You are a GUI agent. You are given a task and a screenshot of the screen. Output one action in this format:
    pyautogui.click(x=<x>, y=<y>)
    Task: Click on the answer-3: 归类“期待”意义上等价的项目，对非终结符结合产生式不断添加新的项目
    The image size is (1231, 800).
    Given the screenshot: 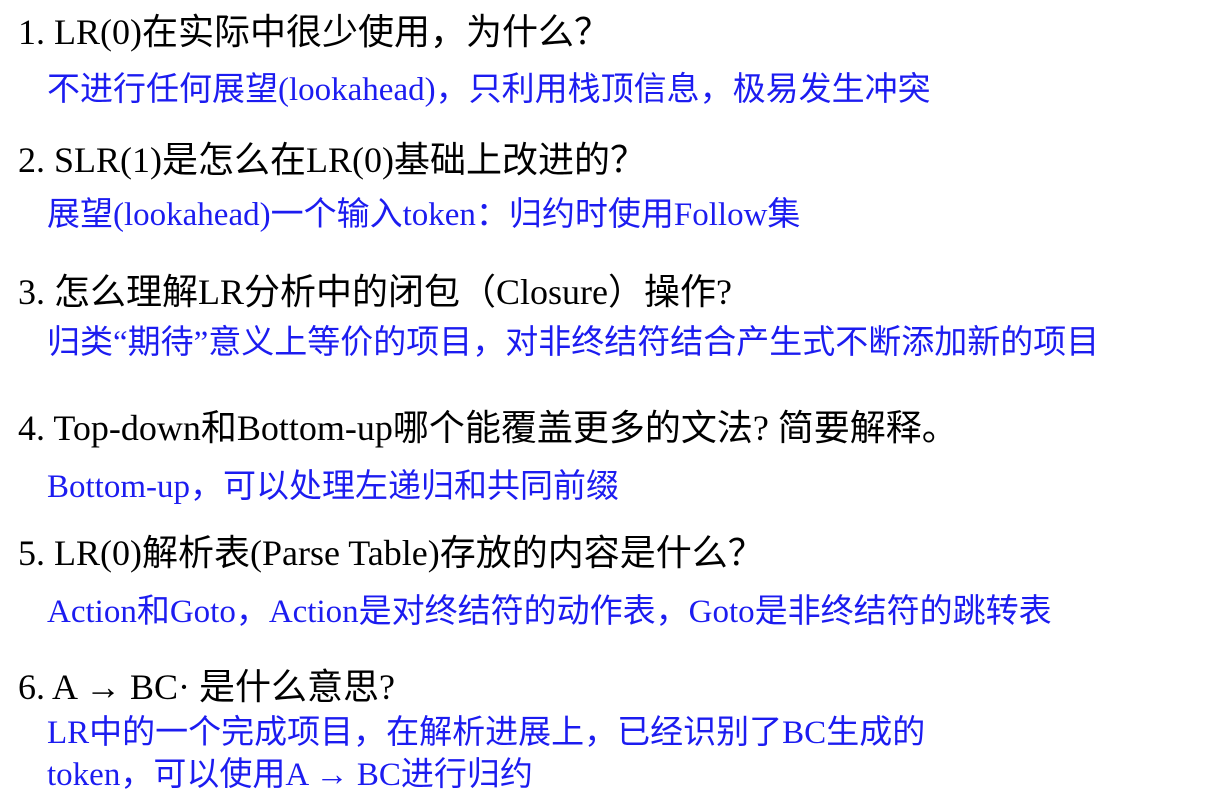 What is the action you would take?
    pyautogui.click(x=573, y=343)
    